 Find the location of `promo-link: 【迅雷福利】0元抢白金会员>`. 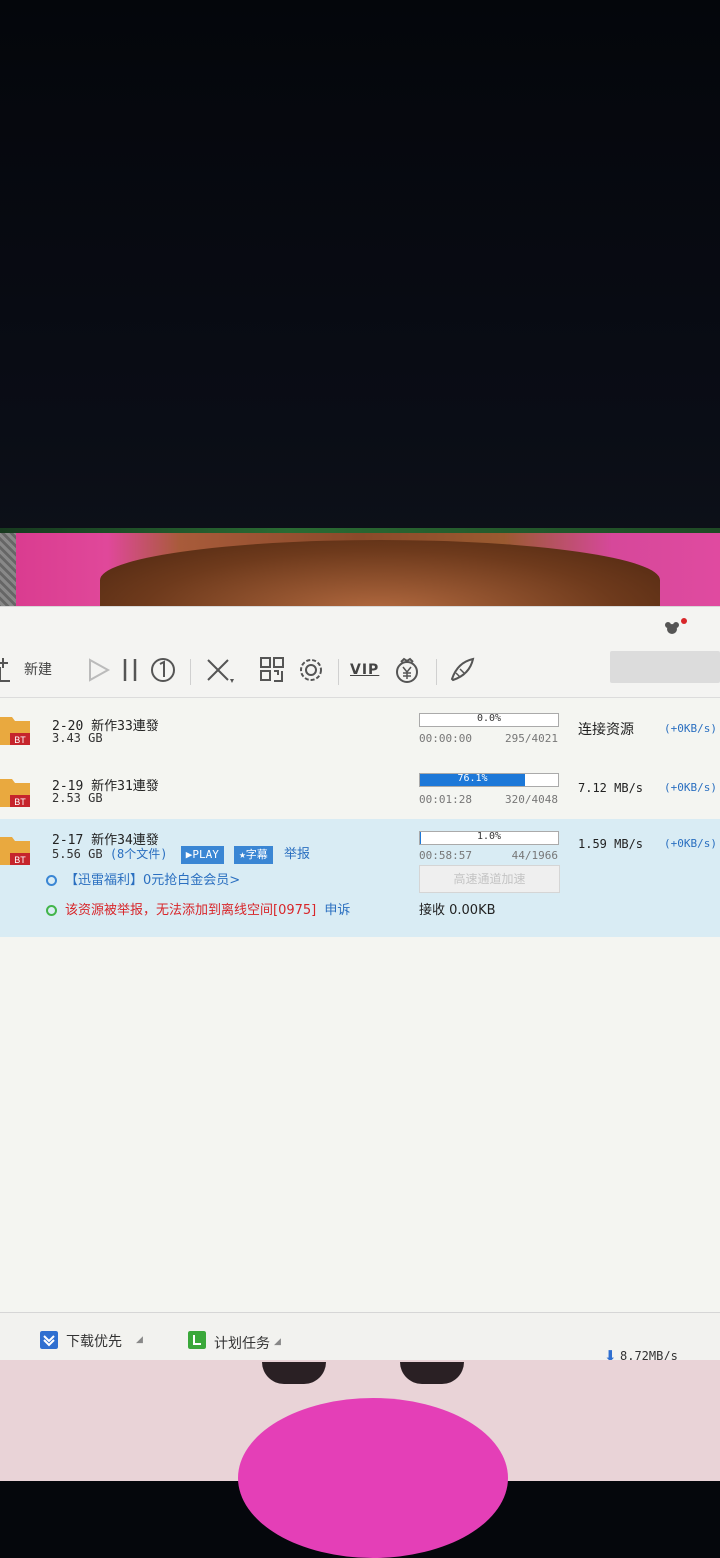

promo-link: 【迅雷福利】0元抢白金会员> is located at coordinates (152, 880).